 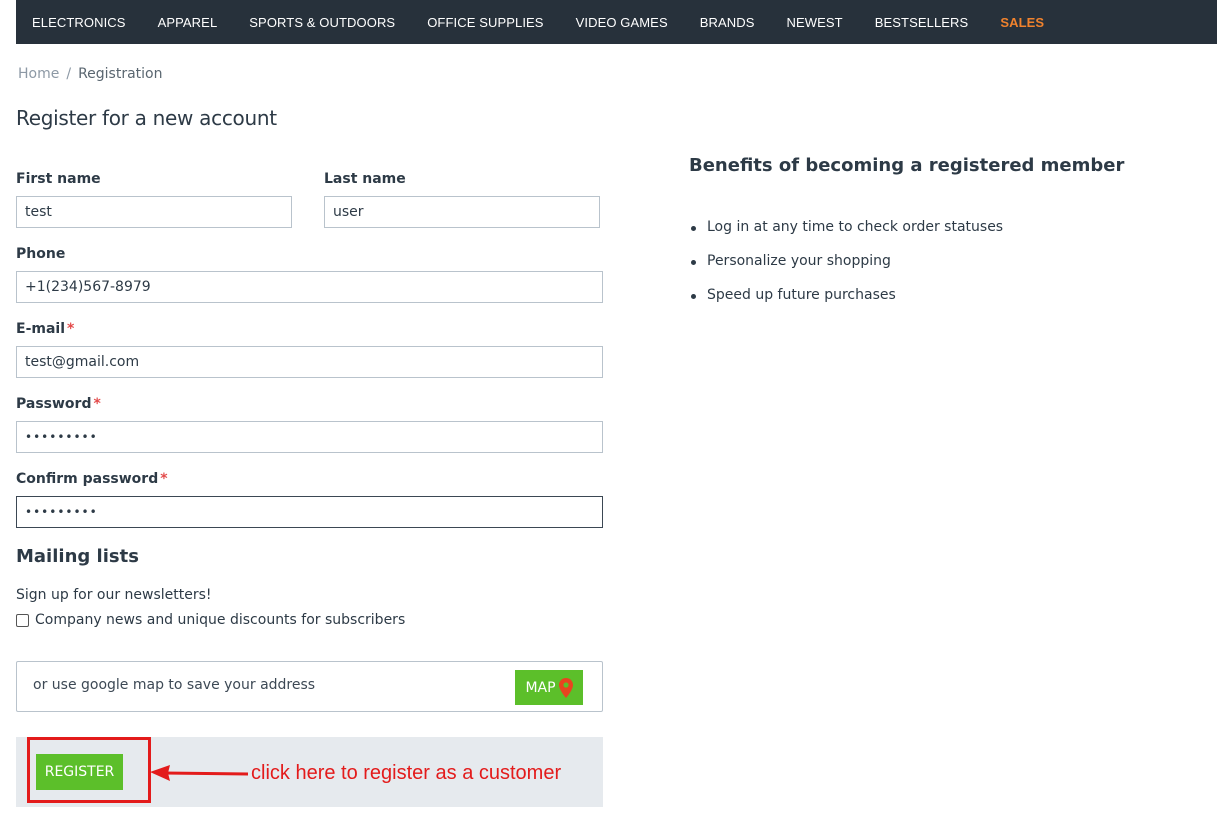 What do you see at coordinates (309, 512) in the screenshot?
I see `confirm-password-input` at bounding box center [309, 512].